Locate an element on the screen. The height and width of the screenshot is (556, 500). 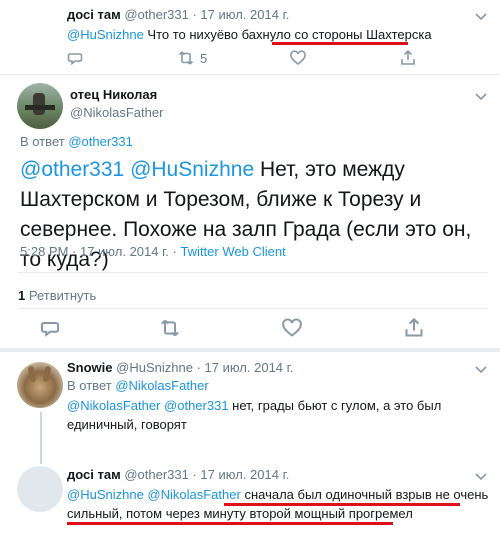
retweet-stat-count: 1 is located at coordinates (22, 295).